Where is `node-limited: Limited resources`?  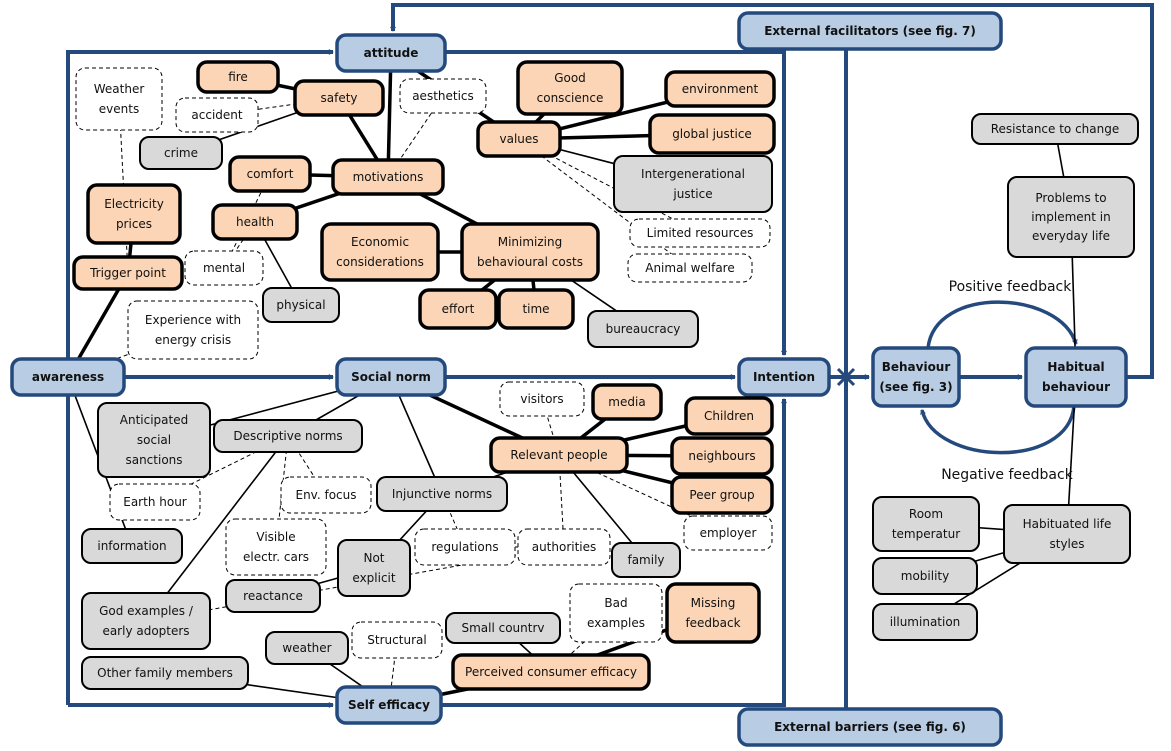
node-limited: Limited resources is located at coordinates (700, 233).